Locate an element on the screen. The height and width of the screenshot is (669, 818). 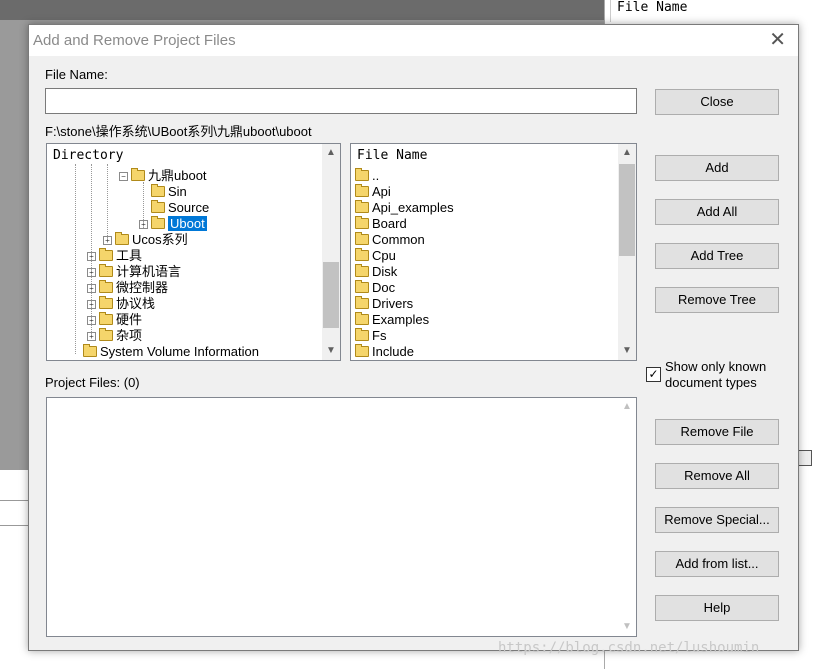
tree-item-label: 协议栈 is located at coordinates (136, 303).